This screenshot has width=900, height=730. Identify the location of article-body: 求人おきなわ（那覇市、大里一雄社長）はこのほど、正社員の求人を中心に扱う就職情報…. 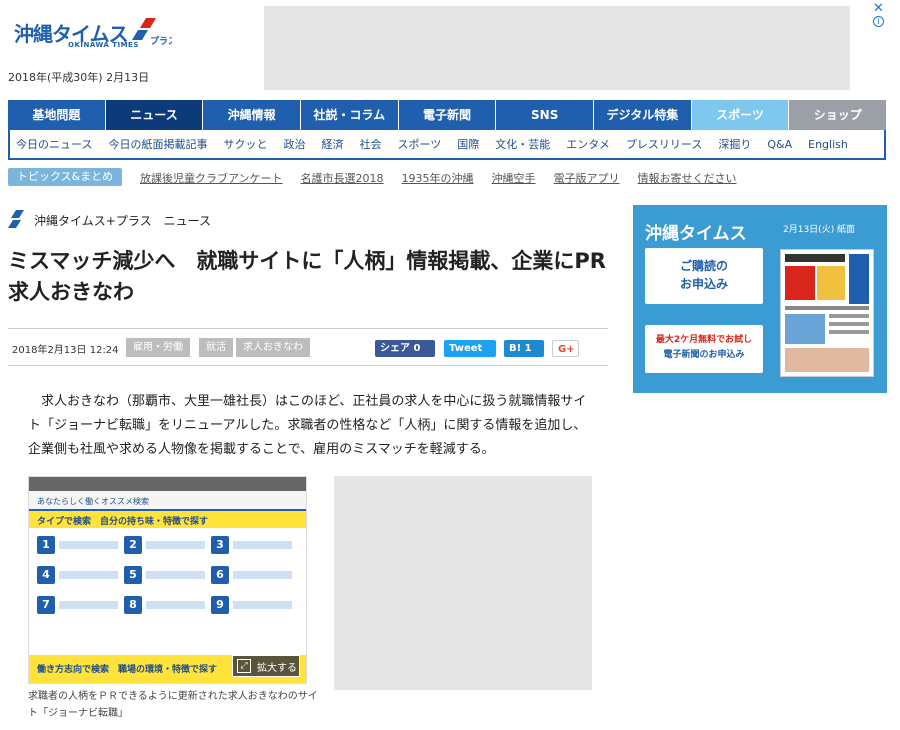
(307, 425).